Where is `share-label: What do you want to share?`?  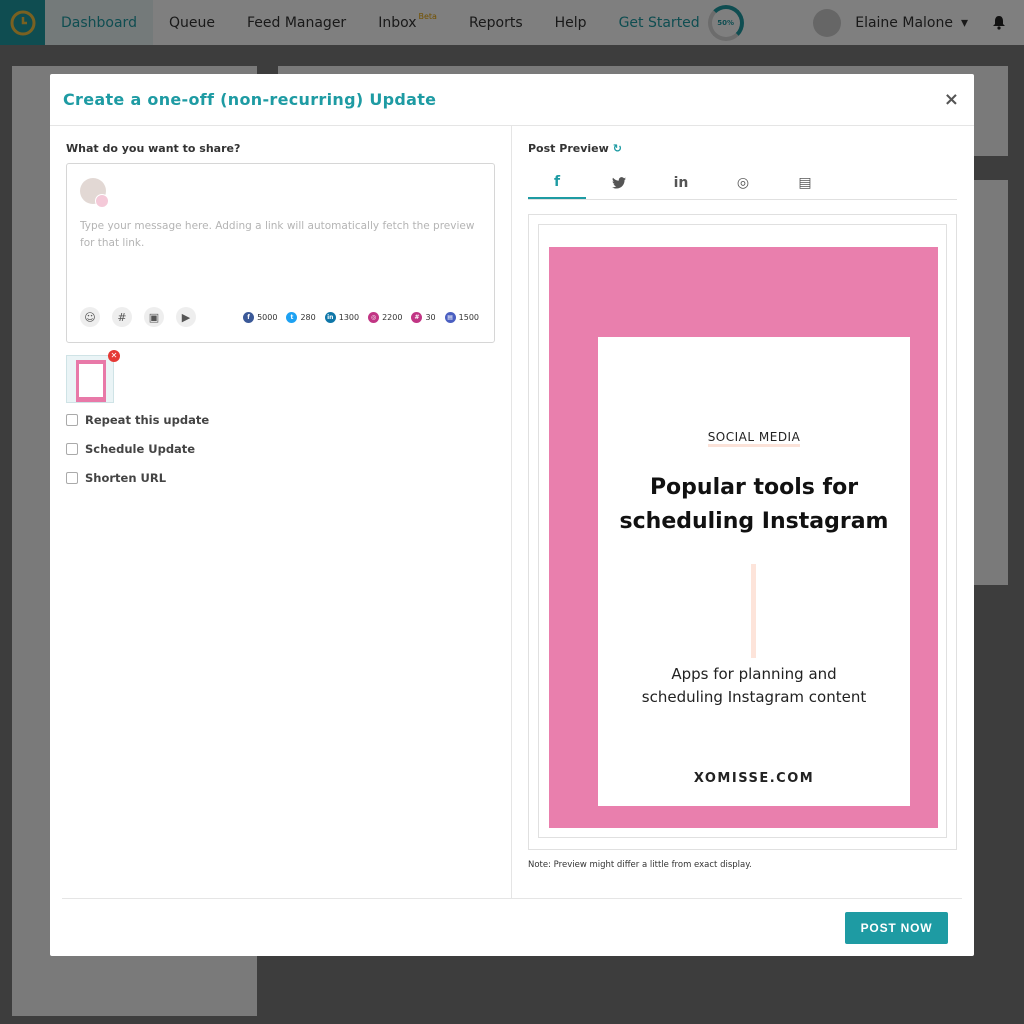 share-label: What do you want to share? is located at coordinates (153, 148).